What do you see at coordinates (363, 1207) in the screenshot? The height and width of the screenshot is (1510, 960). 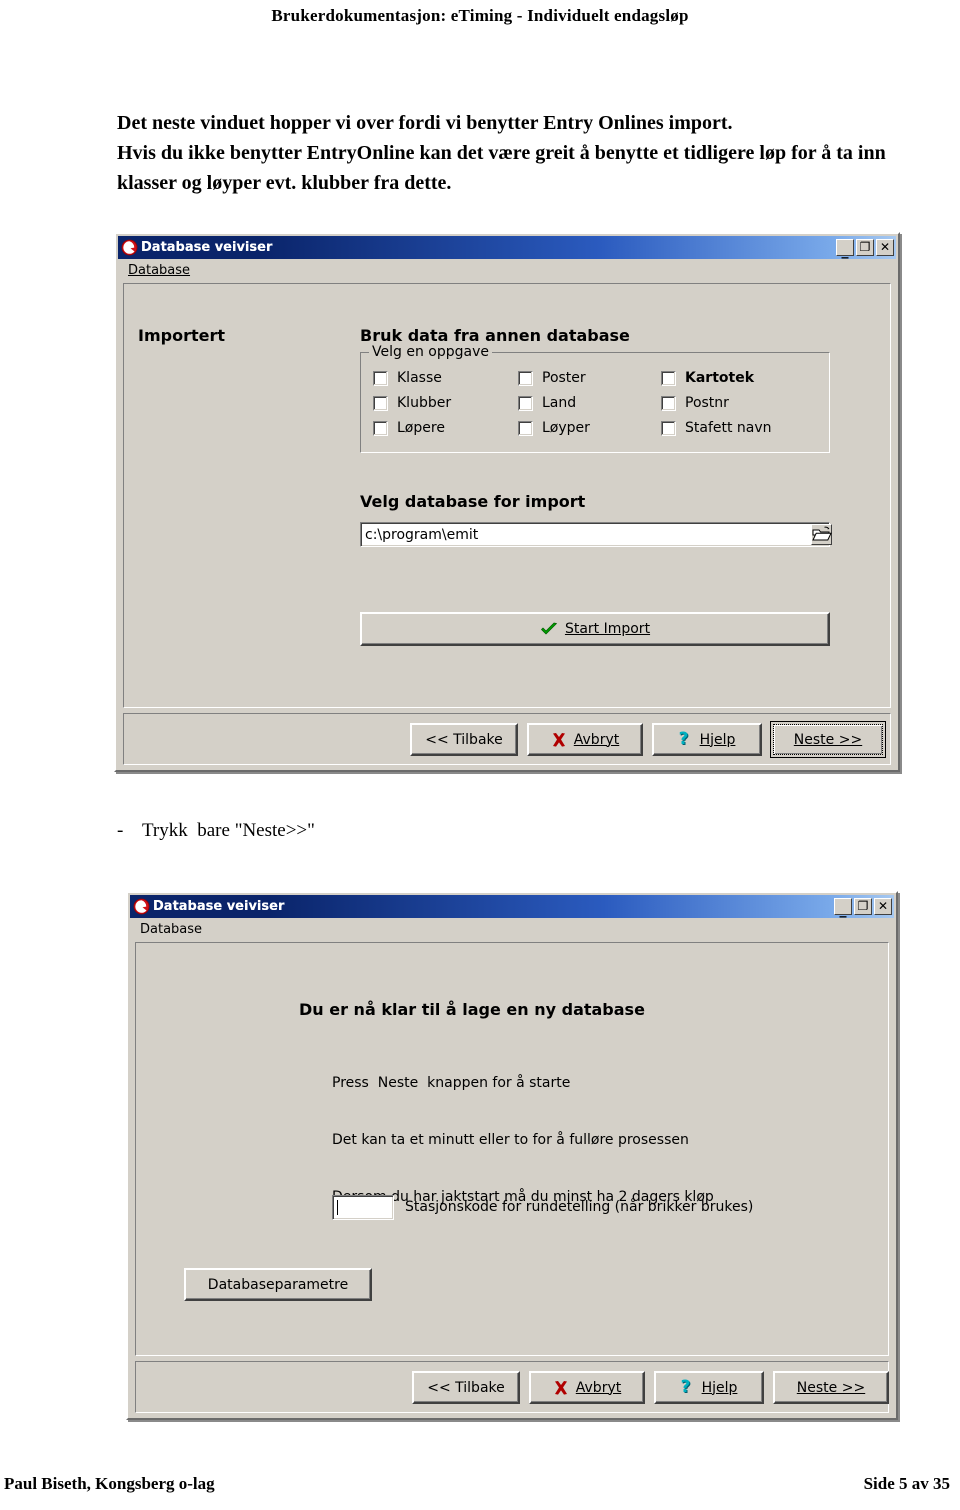 I see `station-code-input` at bounding box center [363, 1207].